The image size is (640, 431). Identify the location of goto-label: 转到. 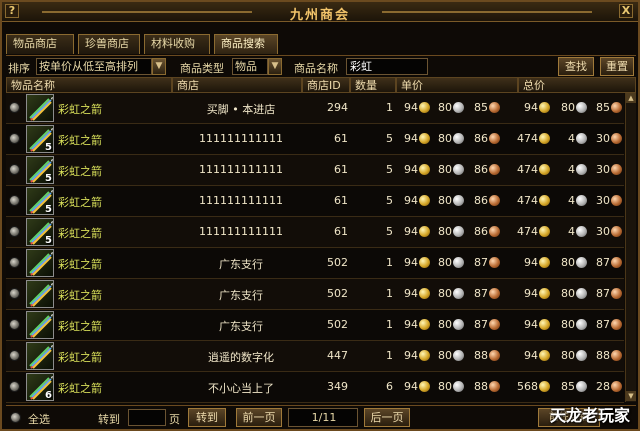
(109, 419).